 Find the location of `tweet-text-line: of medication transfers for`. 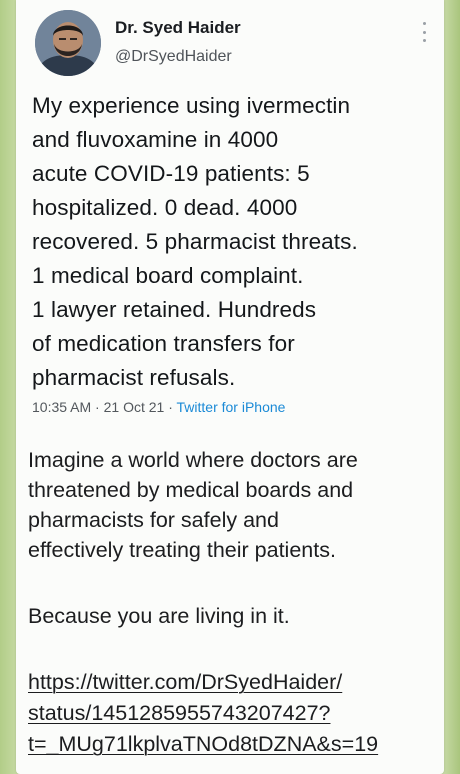

tweet-text-line: of medication transfers for is located at coordinates (163, 343).